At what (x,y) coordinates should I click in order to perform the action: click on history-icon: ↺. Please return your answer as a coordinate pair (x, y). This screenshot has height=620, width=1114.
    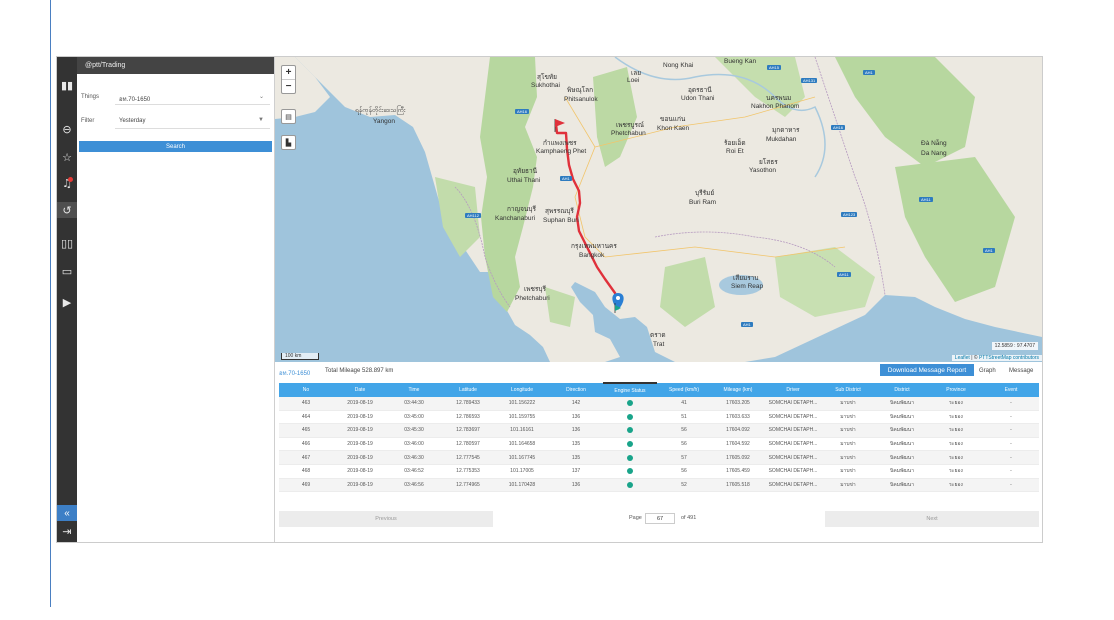
    Looking at the image, I should click on (67, 210).